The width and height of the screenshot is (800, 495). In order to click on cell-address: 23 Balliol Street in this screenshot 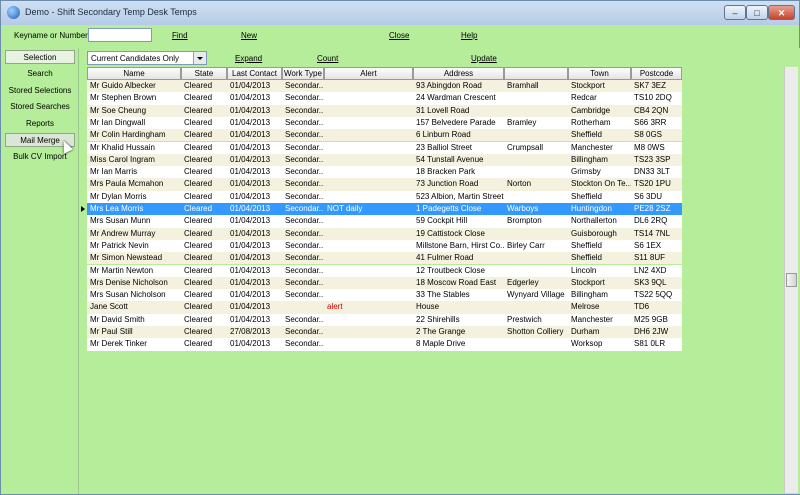, I will do `click(444, 147)`.